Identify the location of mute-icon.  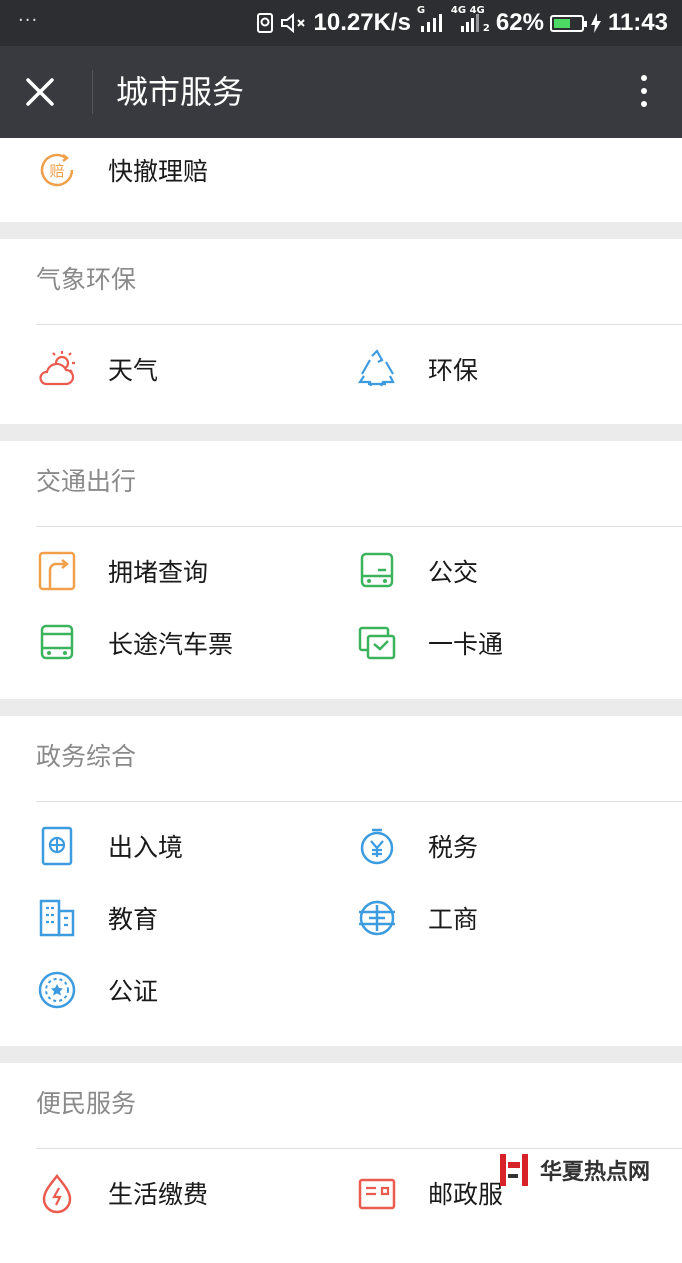
(292, 23).